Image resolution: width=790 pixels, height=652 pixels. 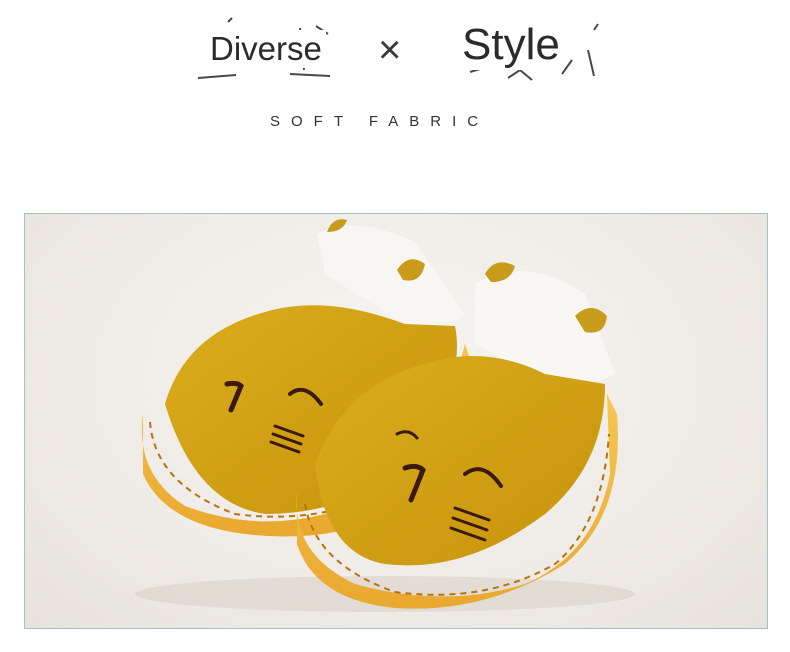 I want to click on subtitle: SOFT FABRIC, so click(x=380, y=121).